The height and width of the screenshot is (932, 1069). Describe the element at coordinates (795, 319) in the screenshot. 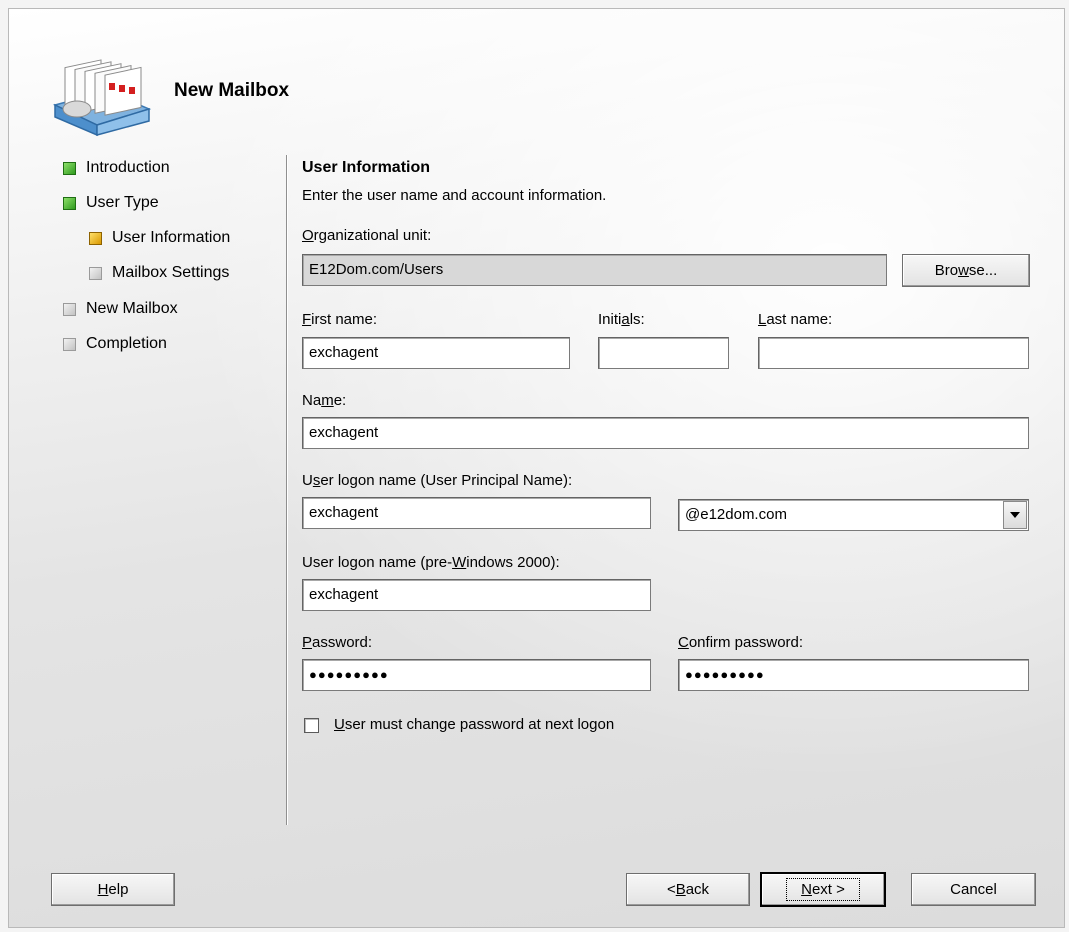

I see `last-name-label: Last name:` at that location.